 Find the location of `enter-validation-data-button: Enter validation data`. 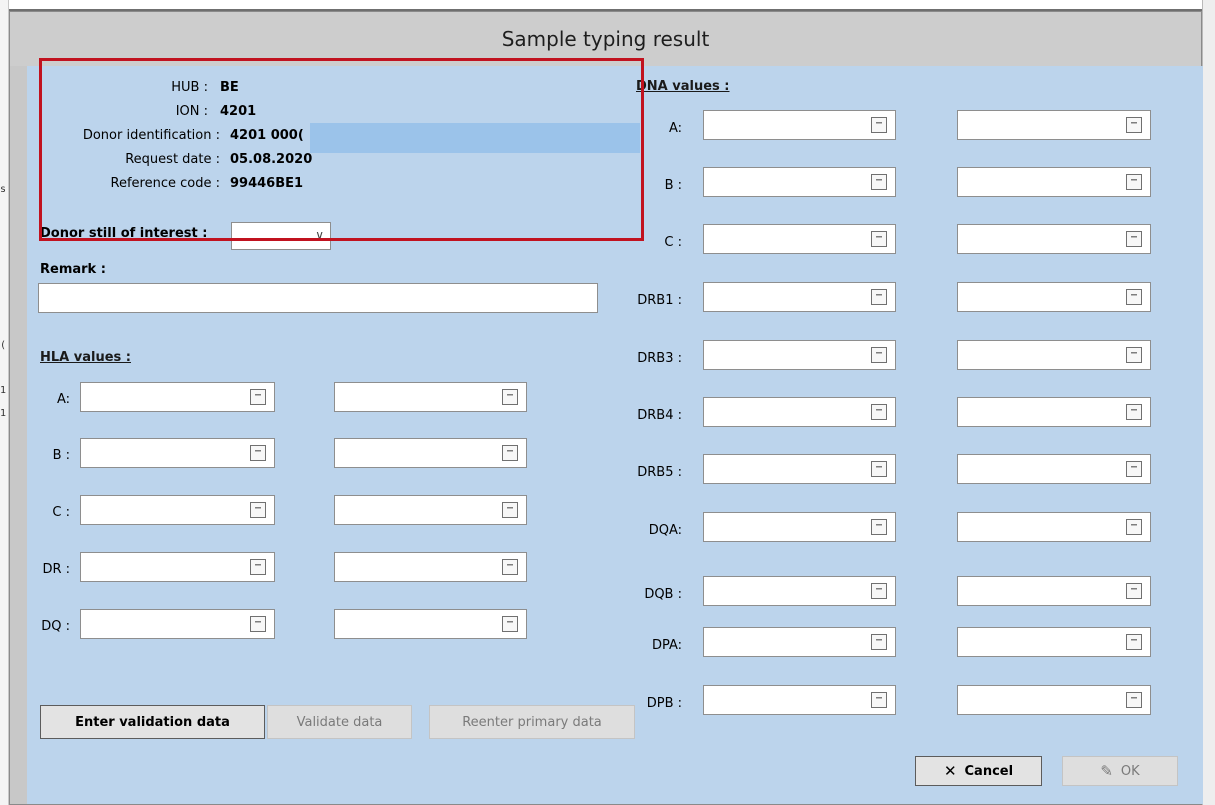

enter-validation-data-button: Enter validation data is located at coordinates (152, 722).